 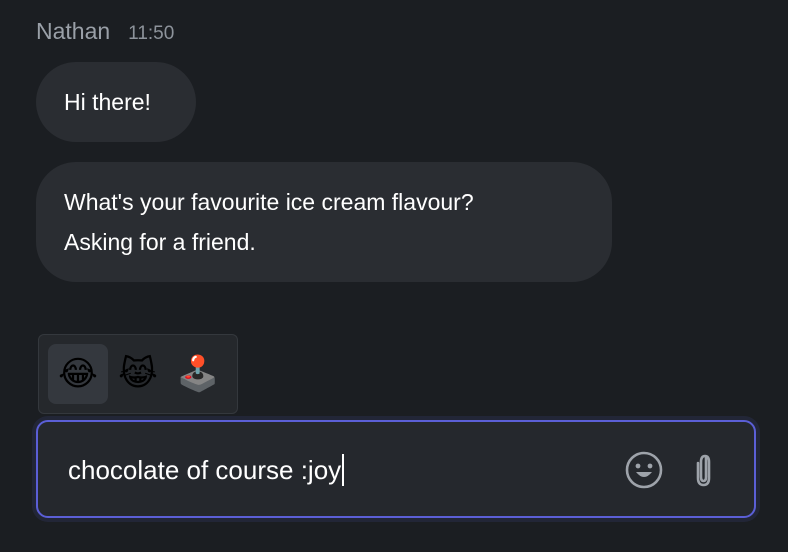 I want to click on emoji-autocomplete: 😂 😹 🕹️, so click(x=138, y=374).